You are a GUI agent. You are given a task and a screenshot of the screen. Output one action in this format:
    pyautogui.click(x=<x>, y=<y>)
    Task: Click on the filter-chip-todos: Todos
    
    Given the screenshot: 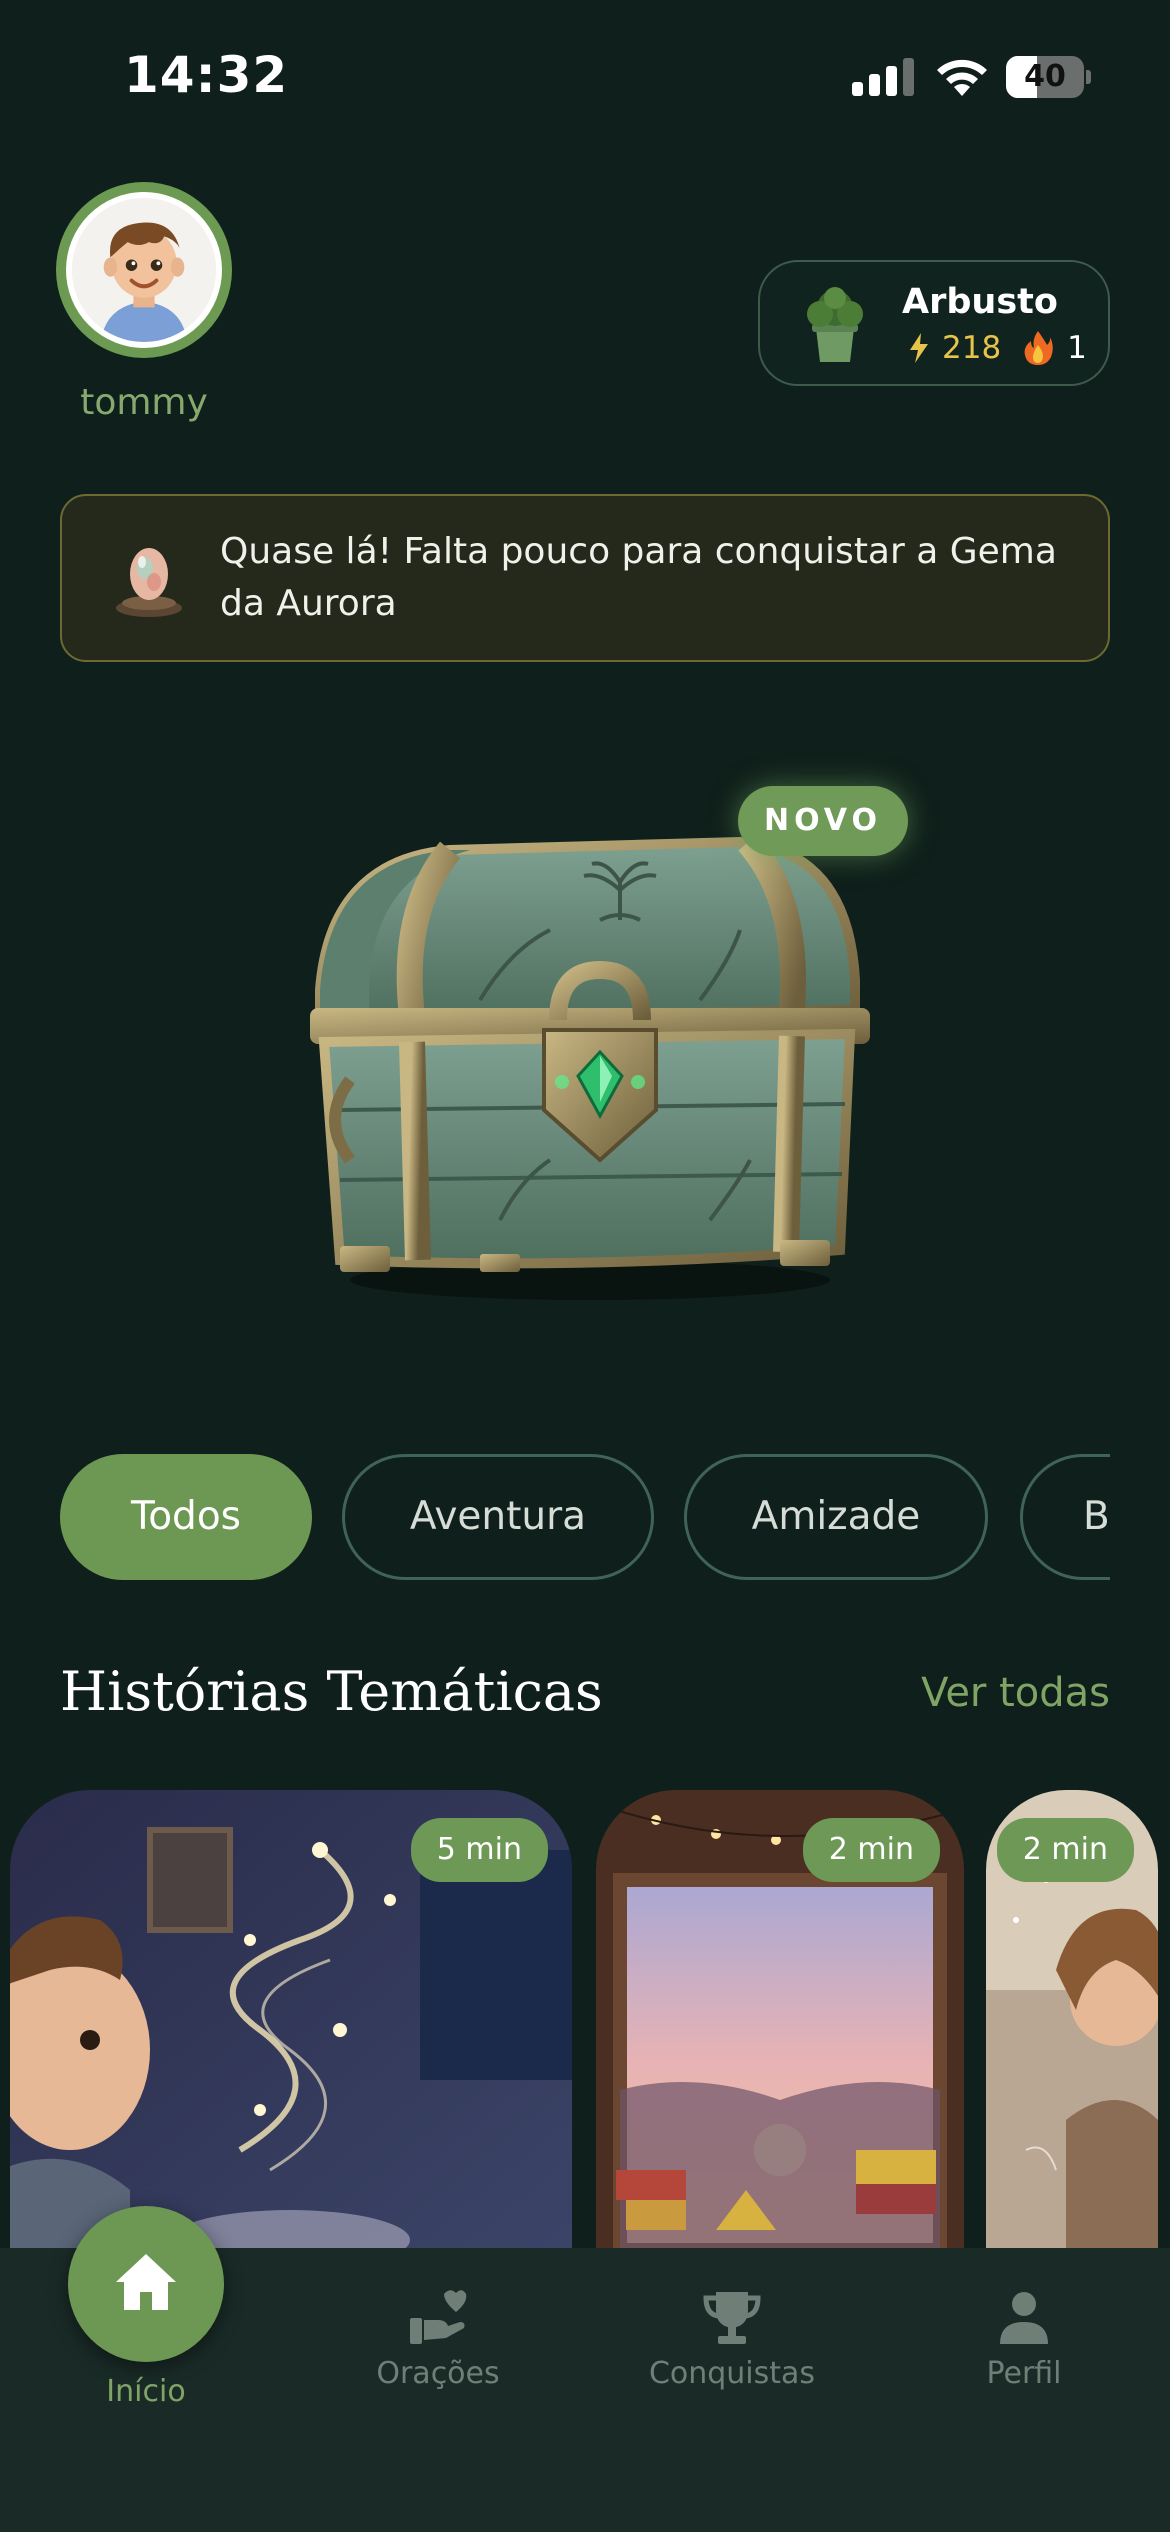 What is the action you would take?
    pyautogui.click(x=186, y=1517)
    